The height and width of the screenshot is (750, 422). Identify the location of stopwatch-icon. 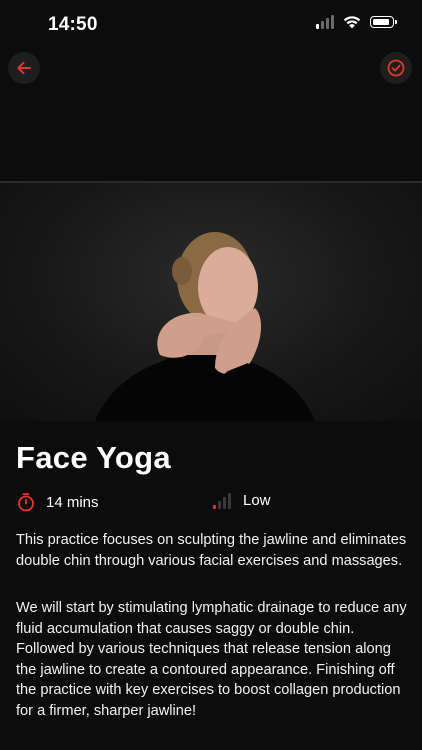
(26, 502).